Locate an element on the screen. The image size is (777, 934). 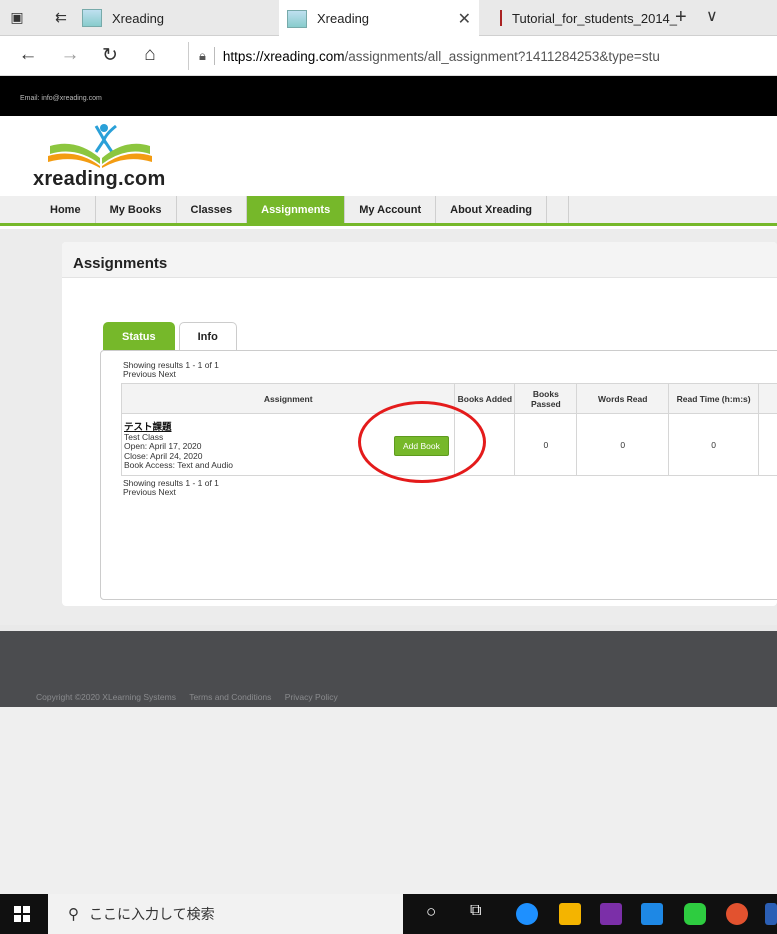
search-icon: ⚲ is located at coordinates (73, 914).